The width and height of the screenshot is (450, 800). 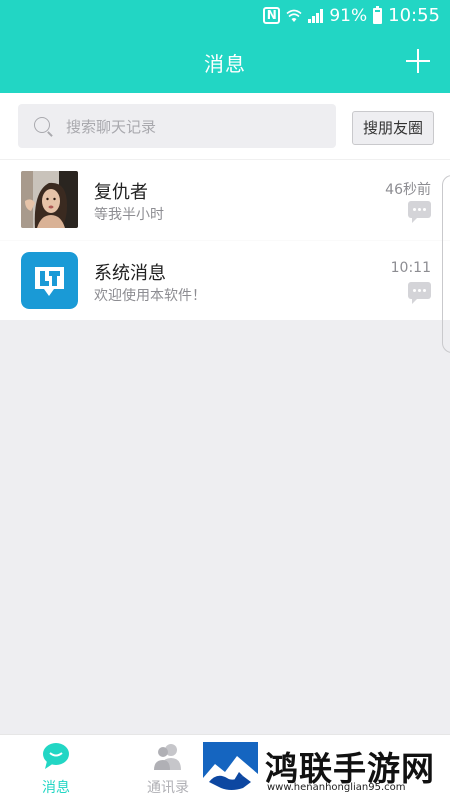 I want to click on contacts-icon, so click(x=167, y=757).